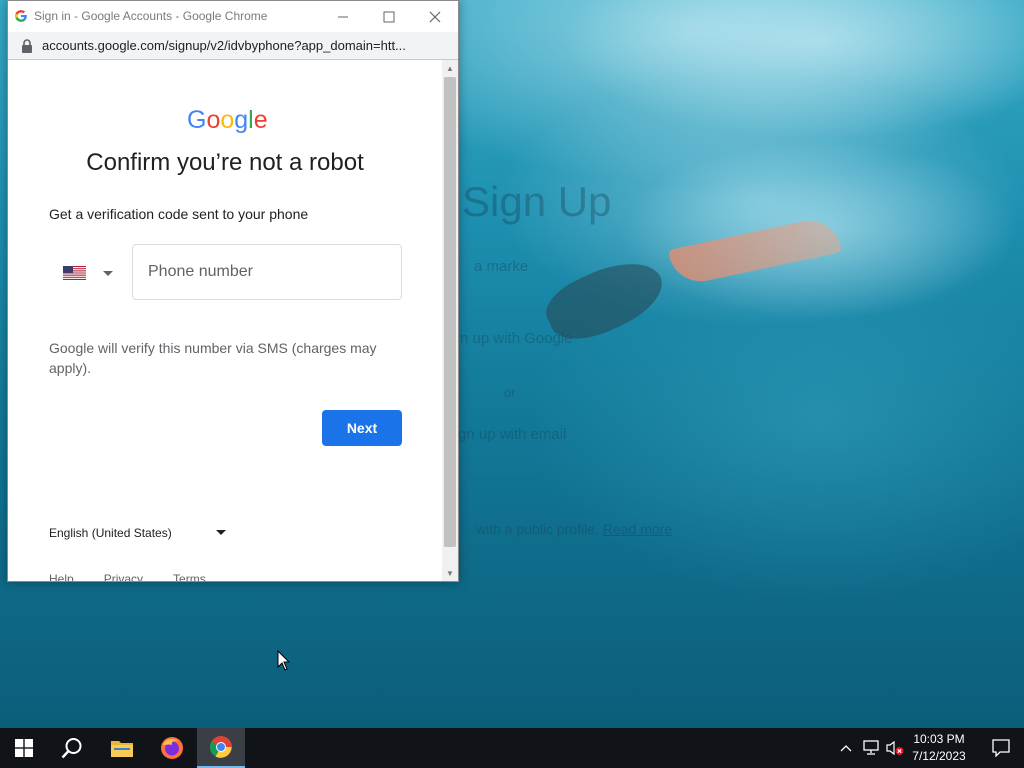  What do you see at coordinates (450, 573) in the screenshot?
I see `scroll-down-arrow-icon: ▼` at bounding box center [450, 573].